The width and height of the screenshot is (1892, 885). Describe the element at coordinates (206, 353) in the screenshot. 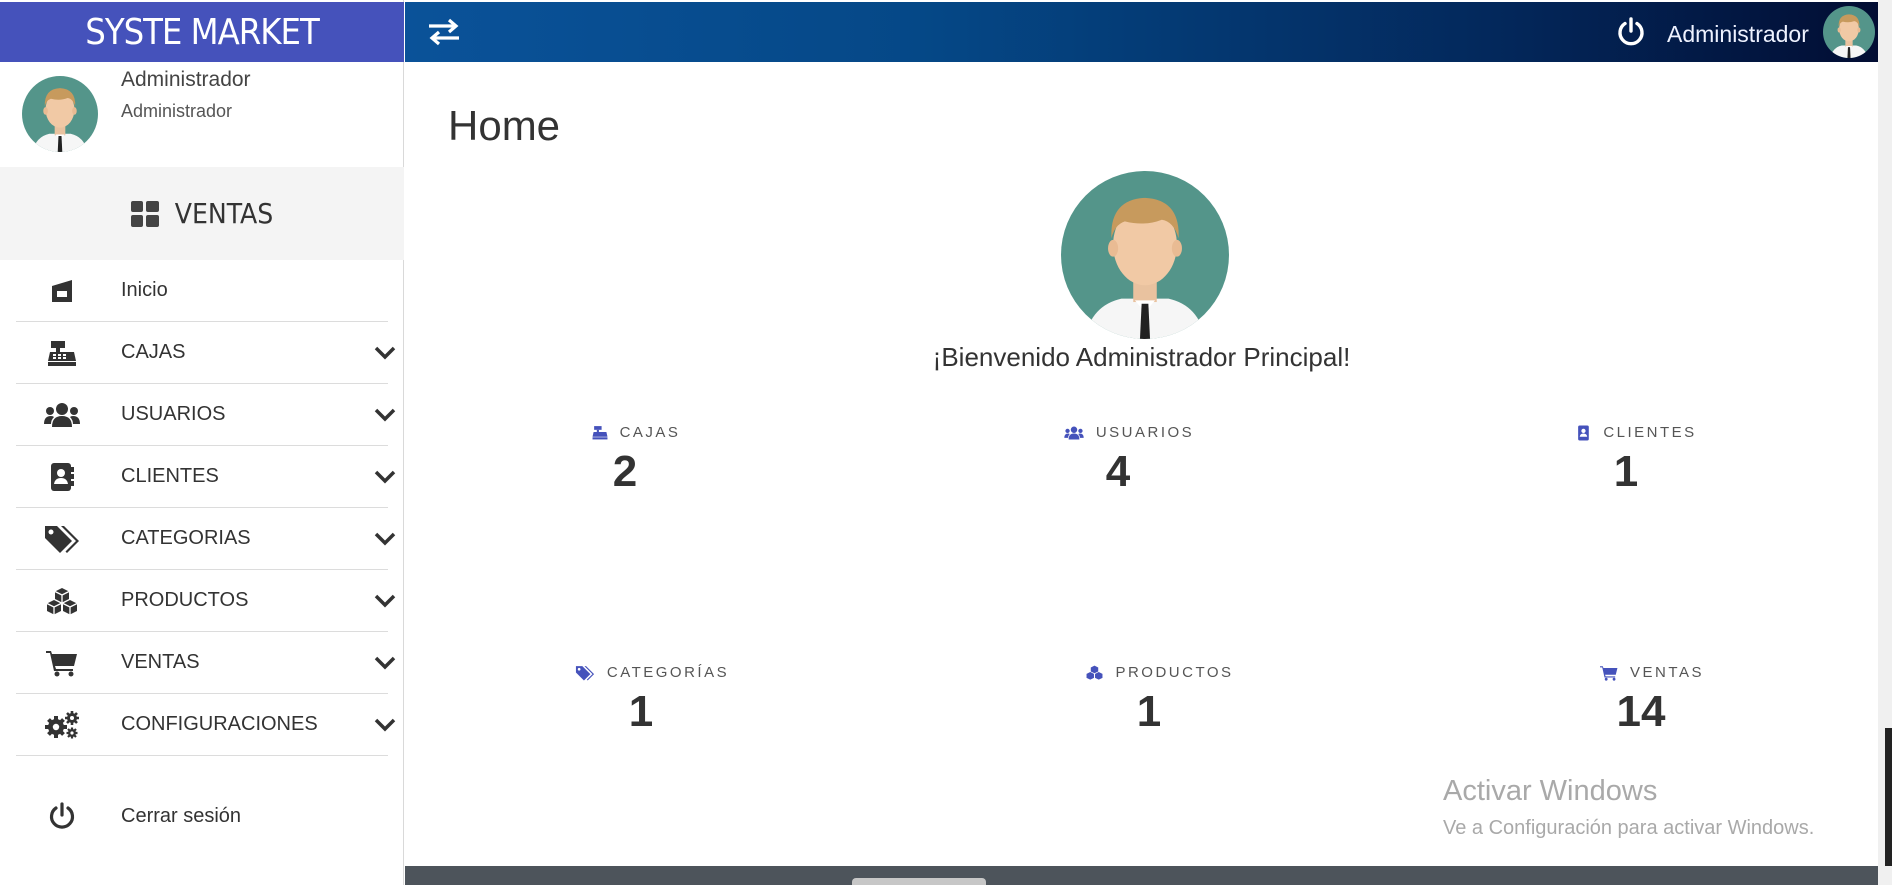

I see `sidebar-item-cajas: CAJAS` at that location.